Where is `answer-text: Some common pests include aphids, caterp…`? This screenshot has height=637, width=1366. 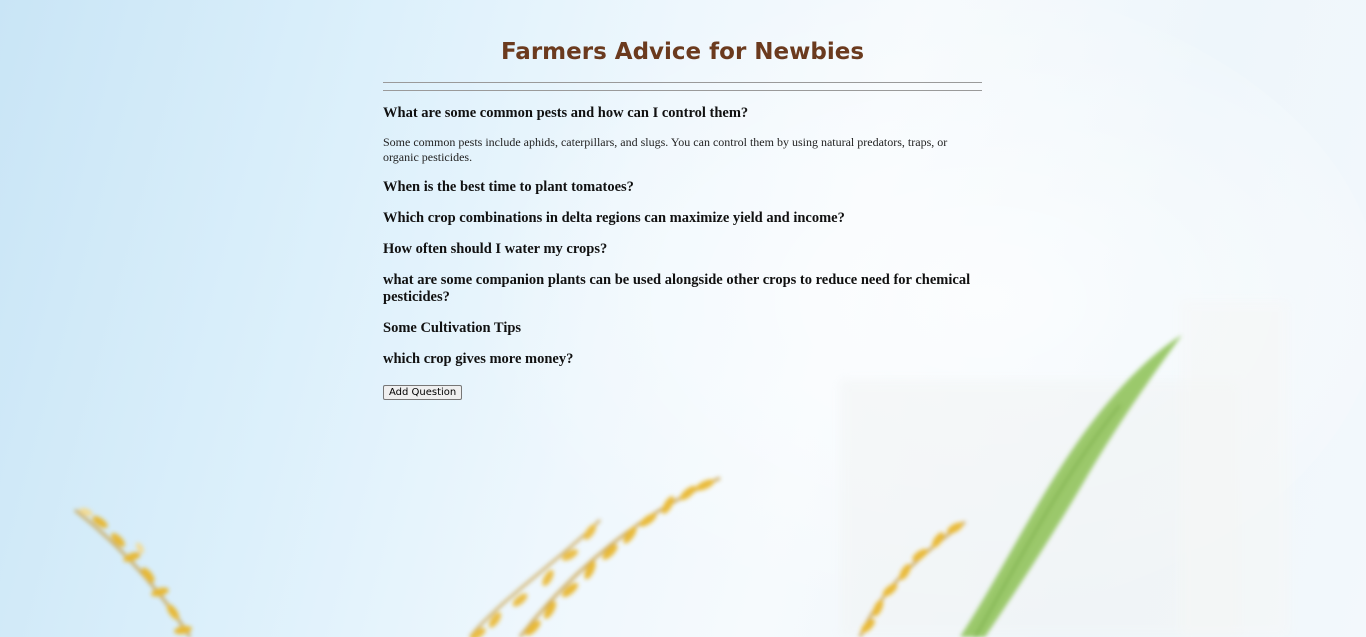 answer-text: Some common pests include aphids, caterp… is located at coordinates (665, 149).